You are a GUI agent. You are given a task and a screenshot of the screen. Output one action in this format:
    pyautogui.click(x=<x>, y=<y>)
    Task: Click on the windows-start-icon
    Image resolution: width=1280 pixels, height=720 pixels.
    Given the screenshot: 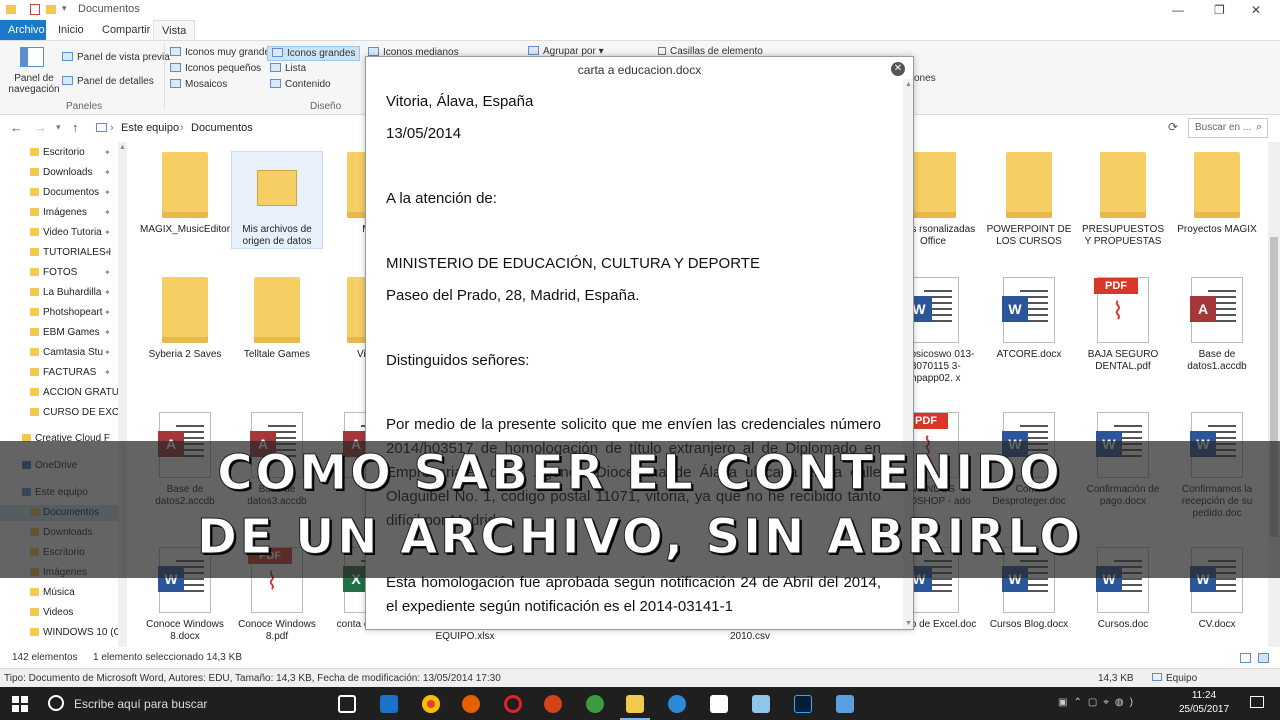 What is the action you would take?
    pyautogui.click(x=20, y=704)
    